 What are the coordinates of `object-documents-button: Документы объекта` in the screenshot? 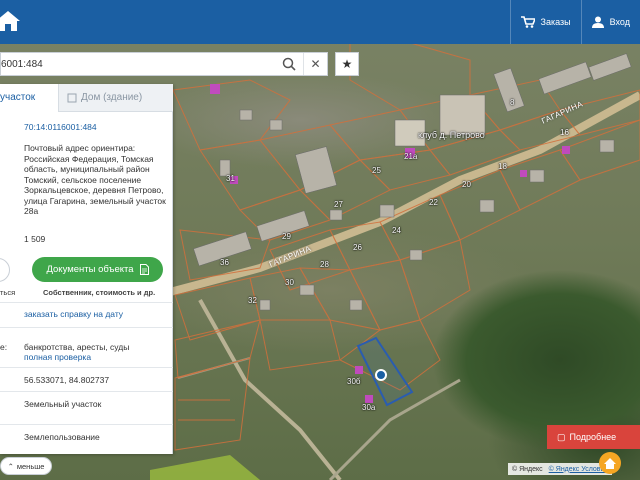 It's located at (97, 269).